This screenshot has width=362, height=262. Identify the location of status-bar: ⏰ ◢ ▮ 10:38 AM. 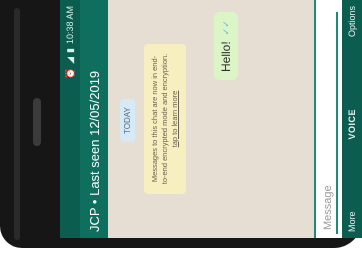
(70, 119).